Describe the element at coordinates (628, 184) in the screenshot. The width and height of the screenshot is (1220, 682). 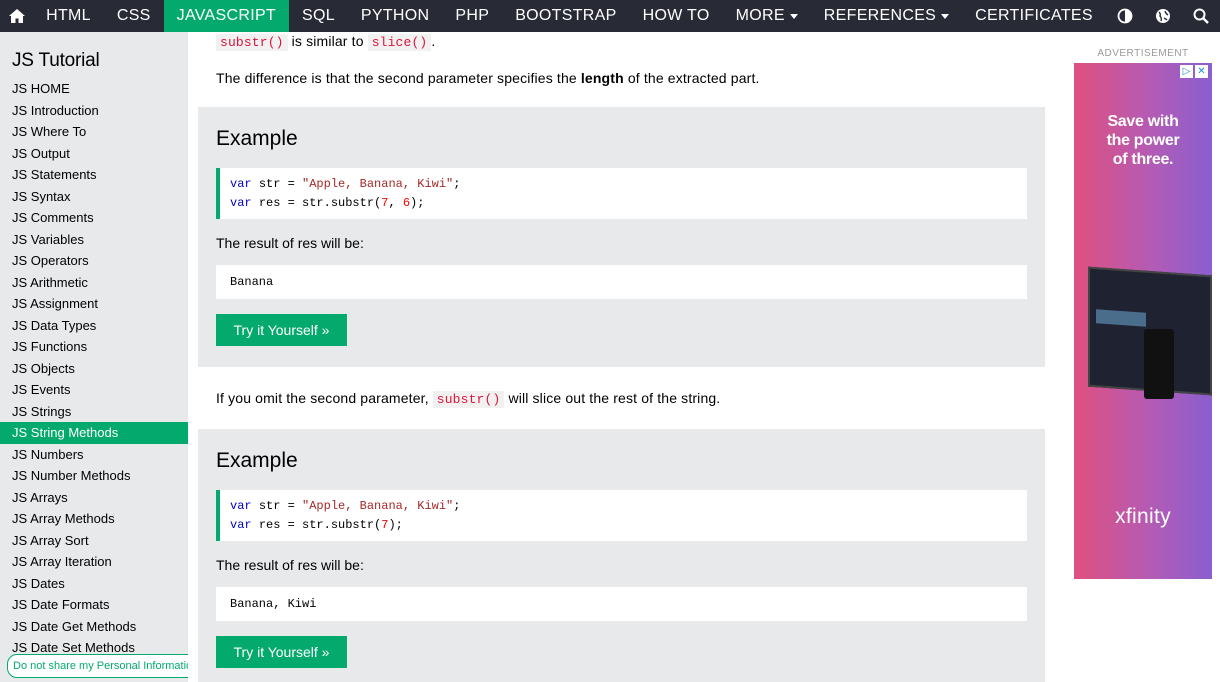
I see `code-line: var str = "Apple, Banana, Kiwi";` at that location.